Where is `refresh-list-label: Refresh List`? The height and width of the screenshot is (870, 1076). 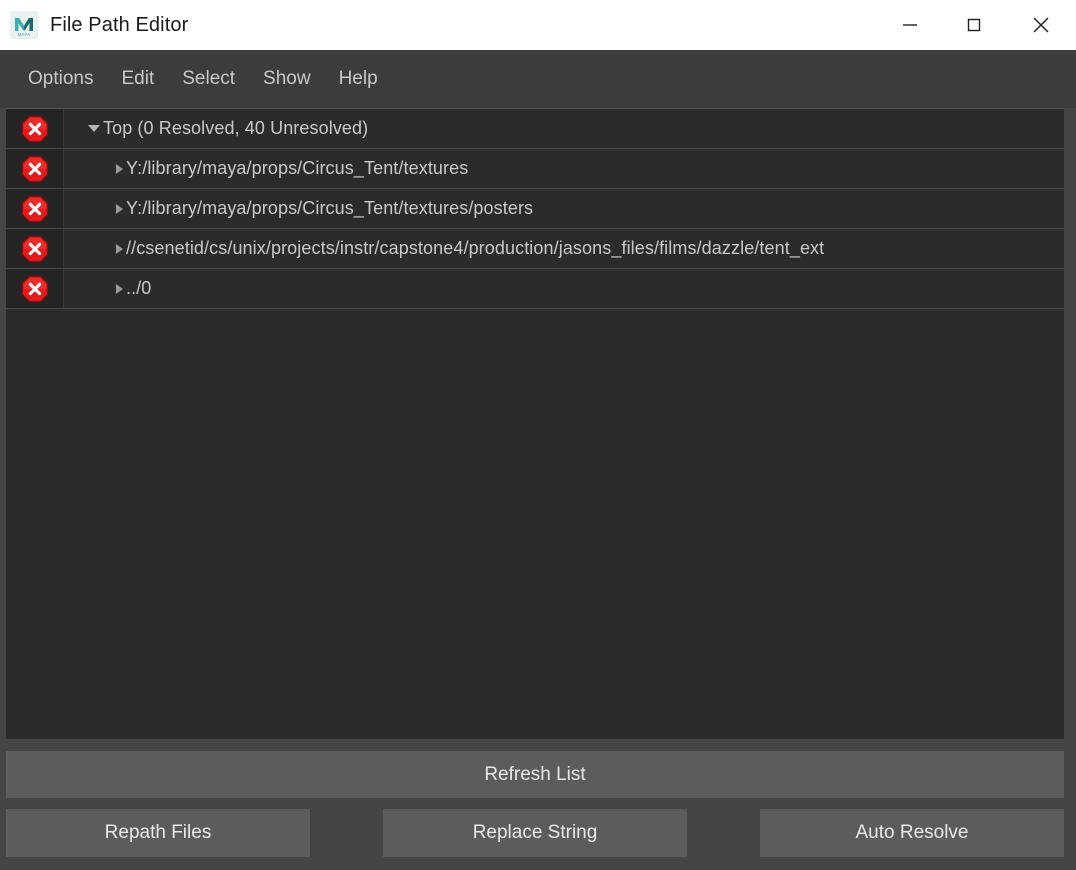 refresh-list-label: Refresh List is located at coordinates (535, 774).